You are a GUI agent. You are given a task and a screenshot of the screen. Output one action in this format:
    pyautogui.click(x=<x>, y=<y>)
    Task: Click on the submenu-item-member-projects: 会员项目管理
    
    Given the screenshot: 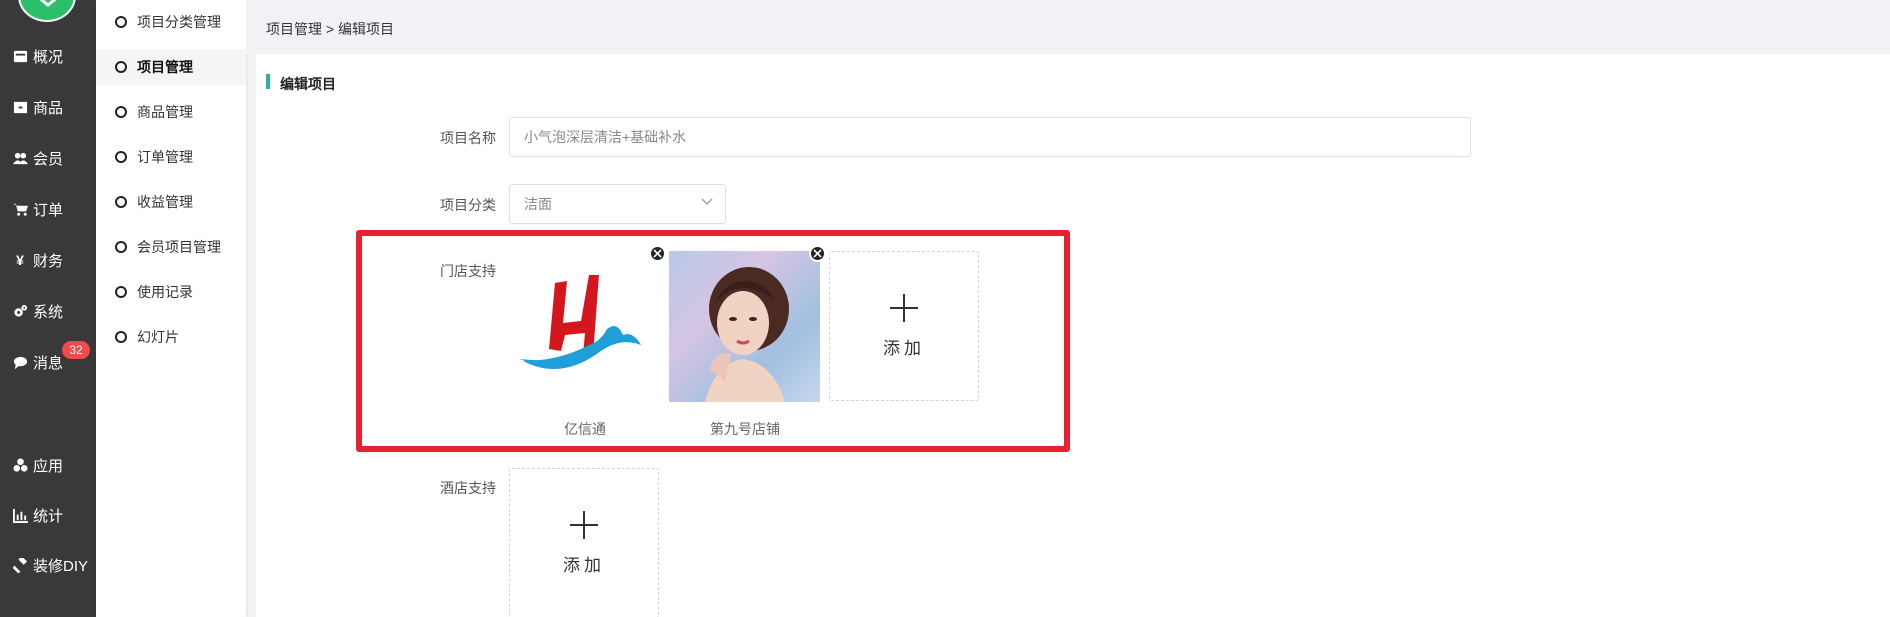 What is the action you would take?
    pyautogui.click(x=171, y=247)
    